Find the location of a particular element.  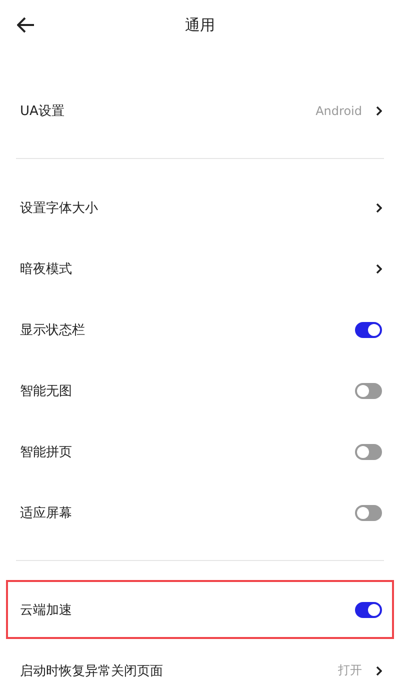

page-title: 通用 is located at coordinates (200, 25).